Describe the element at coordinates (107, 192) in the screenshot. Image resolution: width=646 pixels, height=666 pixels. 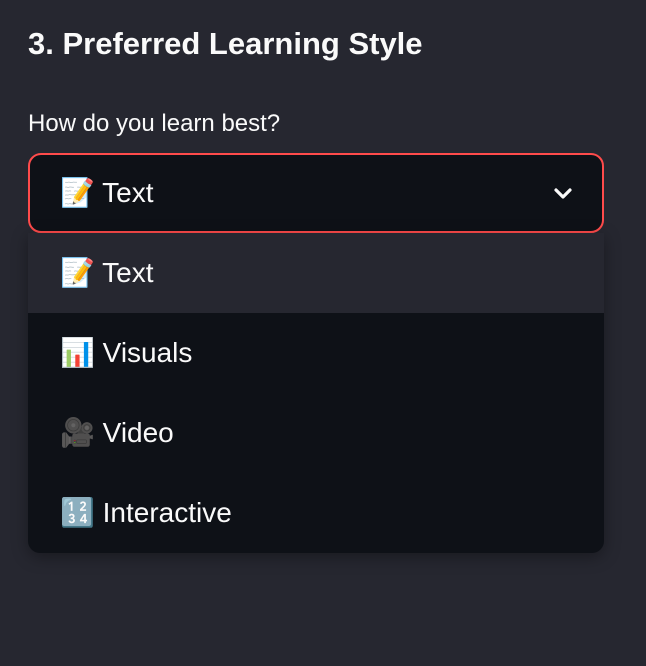
I see `selected-value: 📝 Text` at that location.